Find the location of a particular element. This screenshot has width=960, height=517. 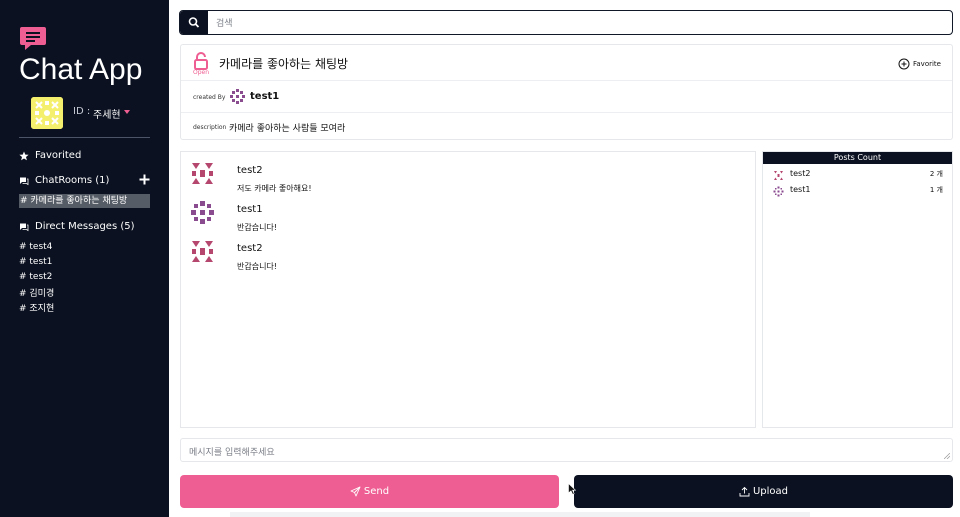

posts-count-row: test1 1 개 is located at coordinates (858, 191).